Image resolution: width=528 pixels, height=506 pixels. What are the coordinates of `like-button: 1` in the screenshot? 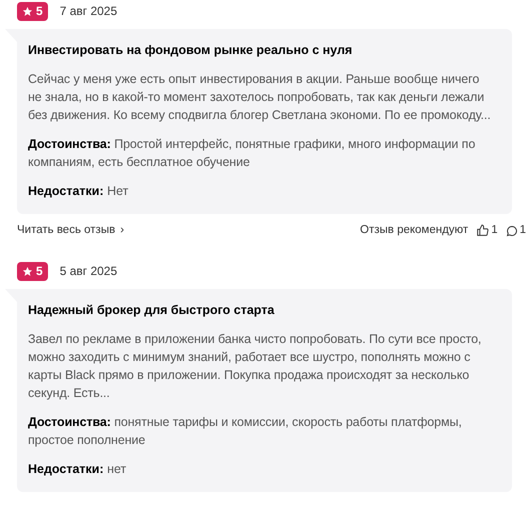 It's located at (487, 231).